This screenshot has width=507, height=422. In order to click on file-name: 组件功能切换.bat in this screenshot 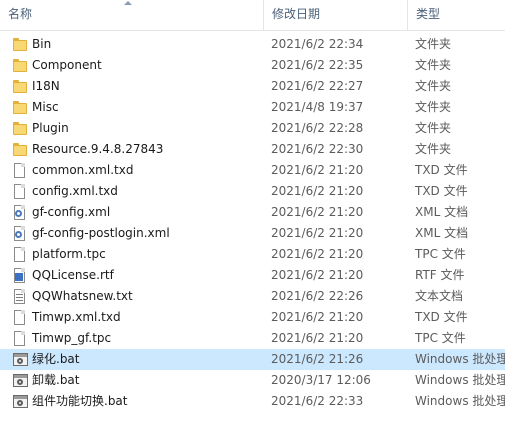, I will do `click(80, 401)`.